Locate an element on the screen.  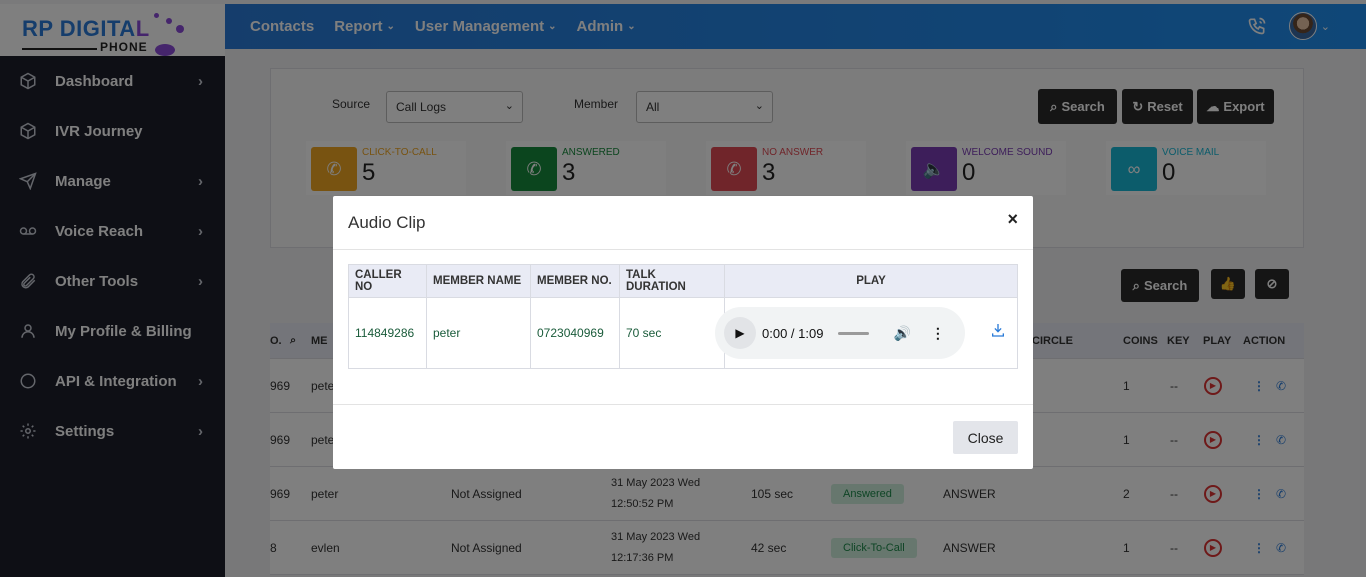
member-name: peter is located at coordinates (478, 333).